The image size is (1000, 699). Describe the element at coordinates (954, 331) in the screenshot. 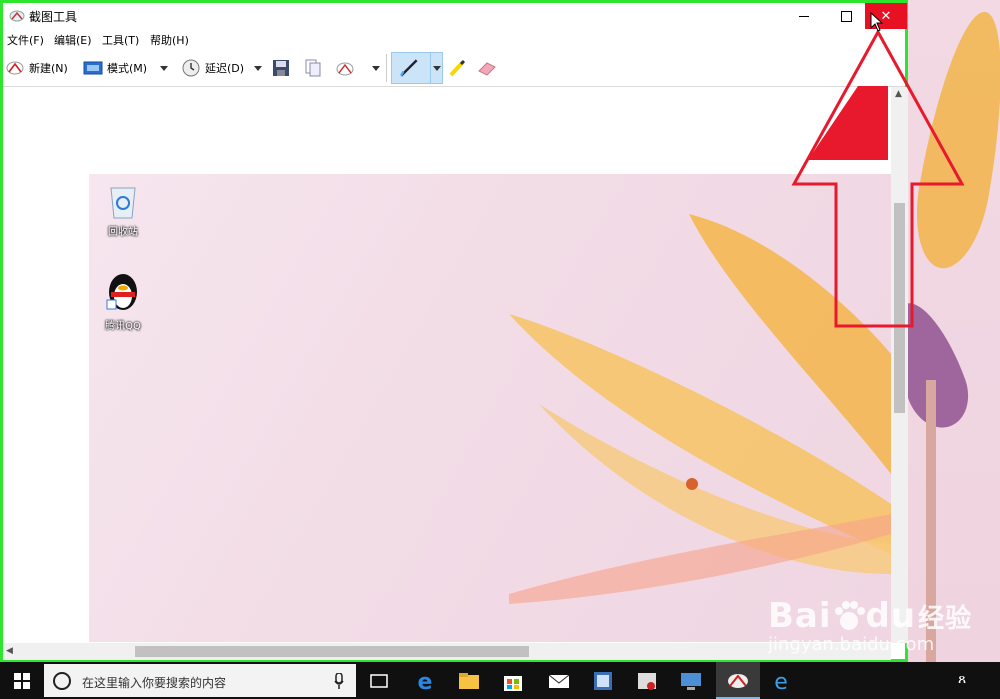

I see `desktop-wallpaper` at that location.